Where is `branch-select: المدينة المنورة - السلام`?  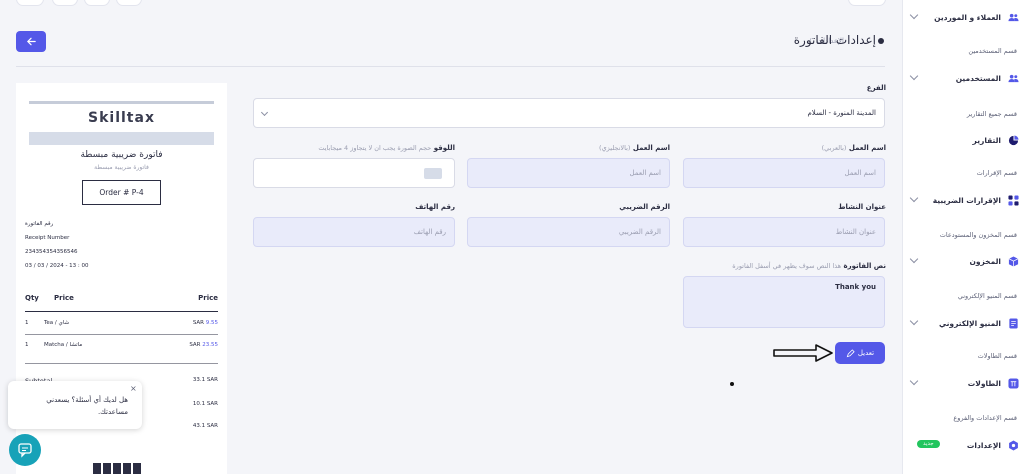 branch-select: المدينة المنورة - السلام is located at coordinates (569, 113).